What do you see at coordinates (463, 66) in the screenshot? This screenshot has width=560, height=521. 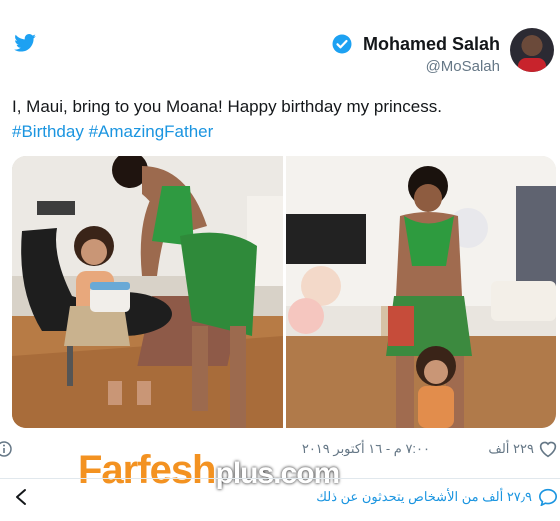 I see `author-handle: @MoSalah` at bounding box center [463, 66].